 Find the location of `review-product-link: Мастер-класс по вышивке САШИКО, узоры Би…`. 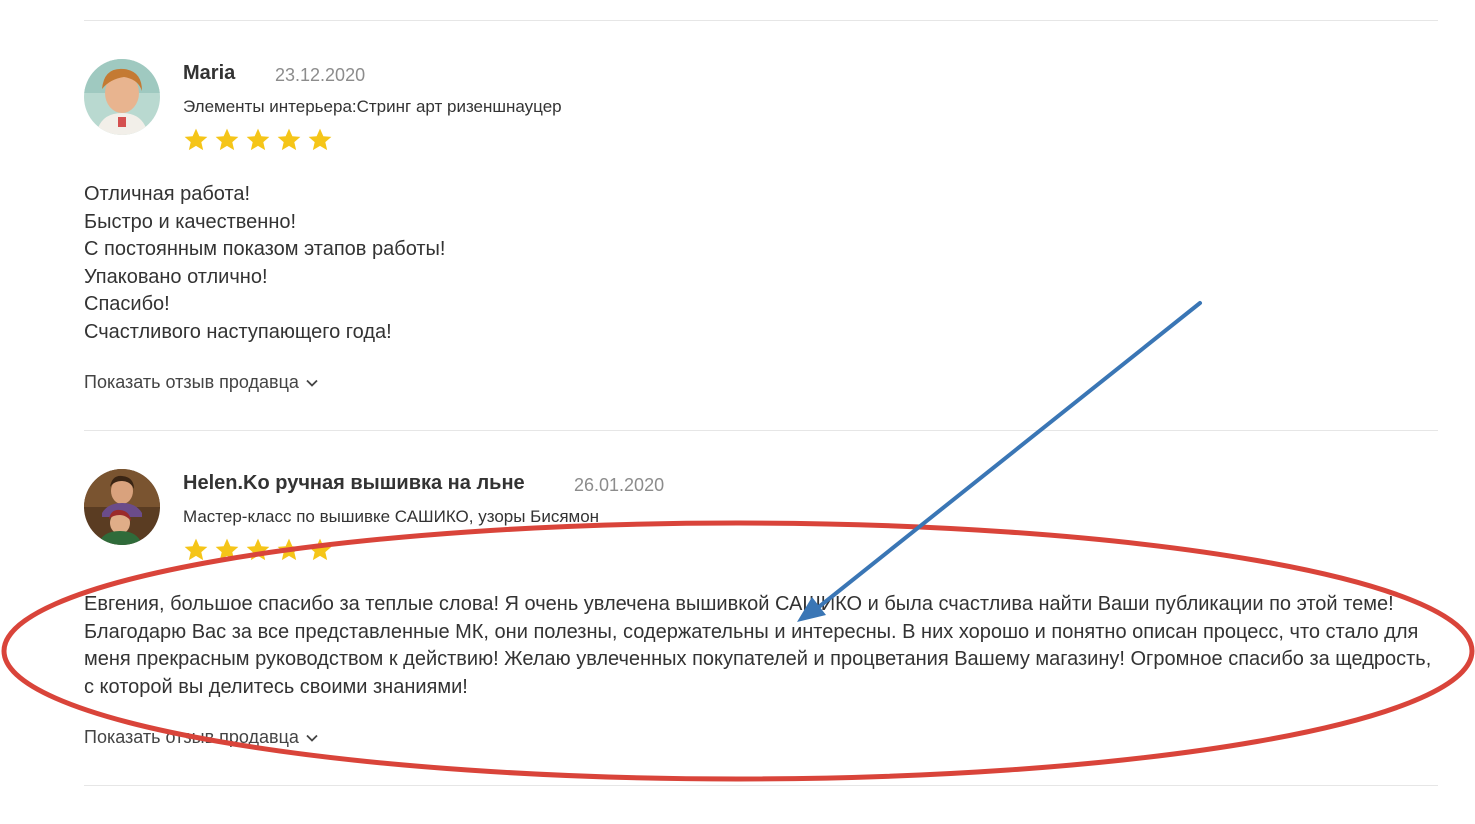

review-product-link: Мастер-класс по вышивке САШИКО, узоры Би… is located at coordinates (391, 517).